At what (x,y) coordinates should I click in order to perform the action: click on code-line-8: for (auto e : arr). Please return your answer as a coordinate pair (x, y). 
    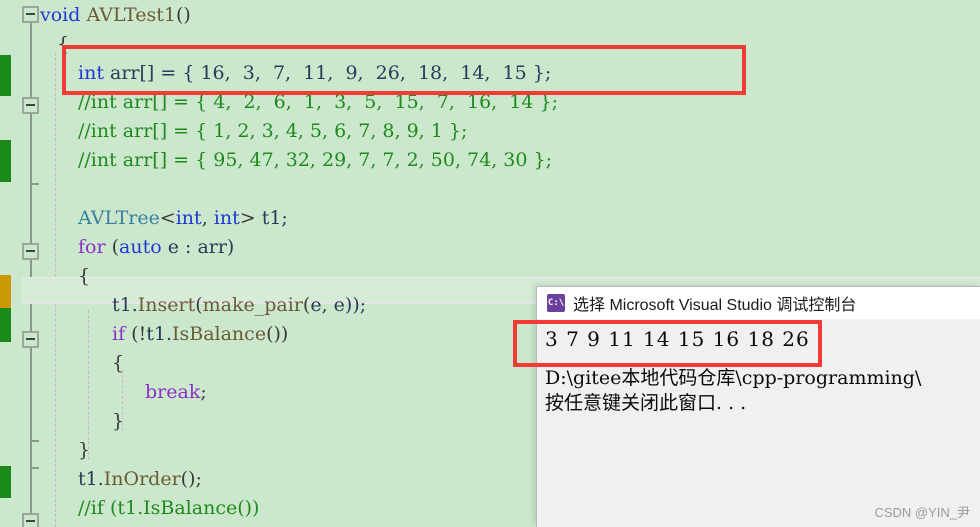
    Looking at the image, I should click on (156, 247).